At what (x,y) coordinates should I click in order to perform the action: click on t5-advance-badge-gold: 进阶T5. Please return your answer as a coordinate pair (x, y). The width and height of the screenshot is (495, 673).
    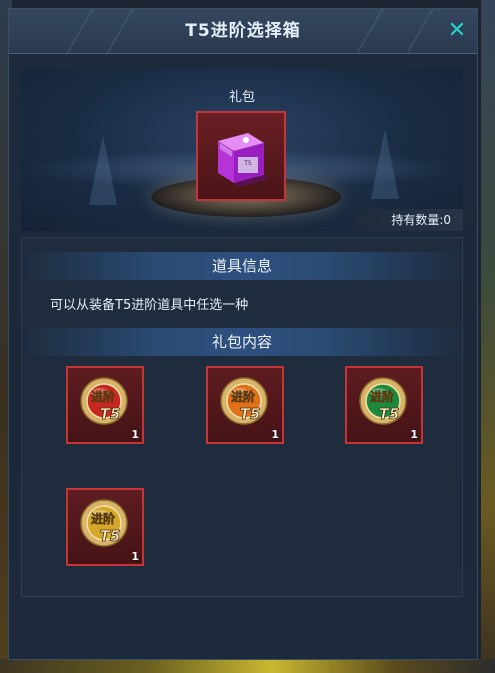
    Looking at the image, I should click on (104, 523).